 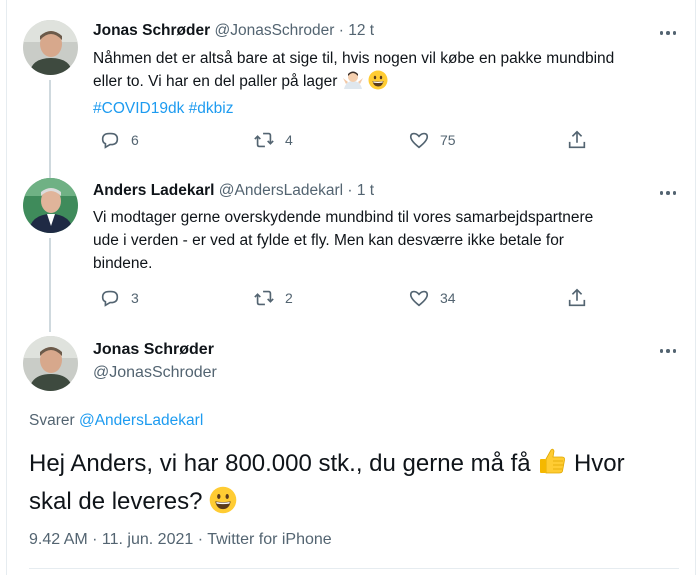 What do you see at coordinates (354, 568) in the screenshot?
I see `divider` at bounding box center [354, 568].